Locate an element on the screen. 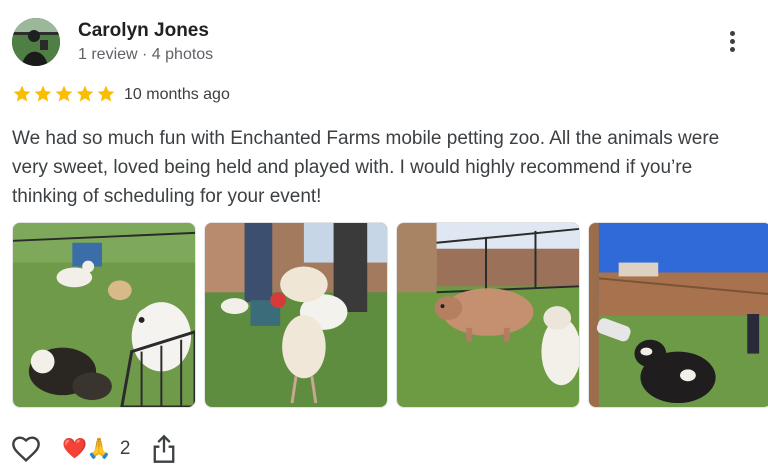 The height and width of the screenshot is (474, 768). reaction-emojis: ❤️🙏 is located at coordinates (87, 449).